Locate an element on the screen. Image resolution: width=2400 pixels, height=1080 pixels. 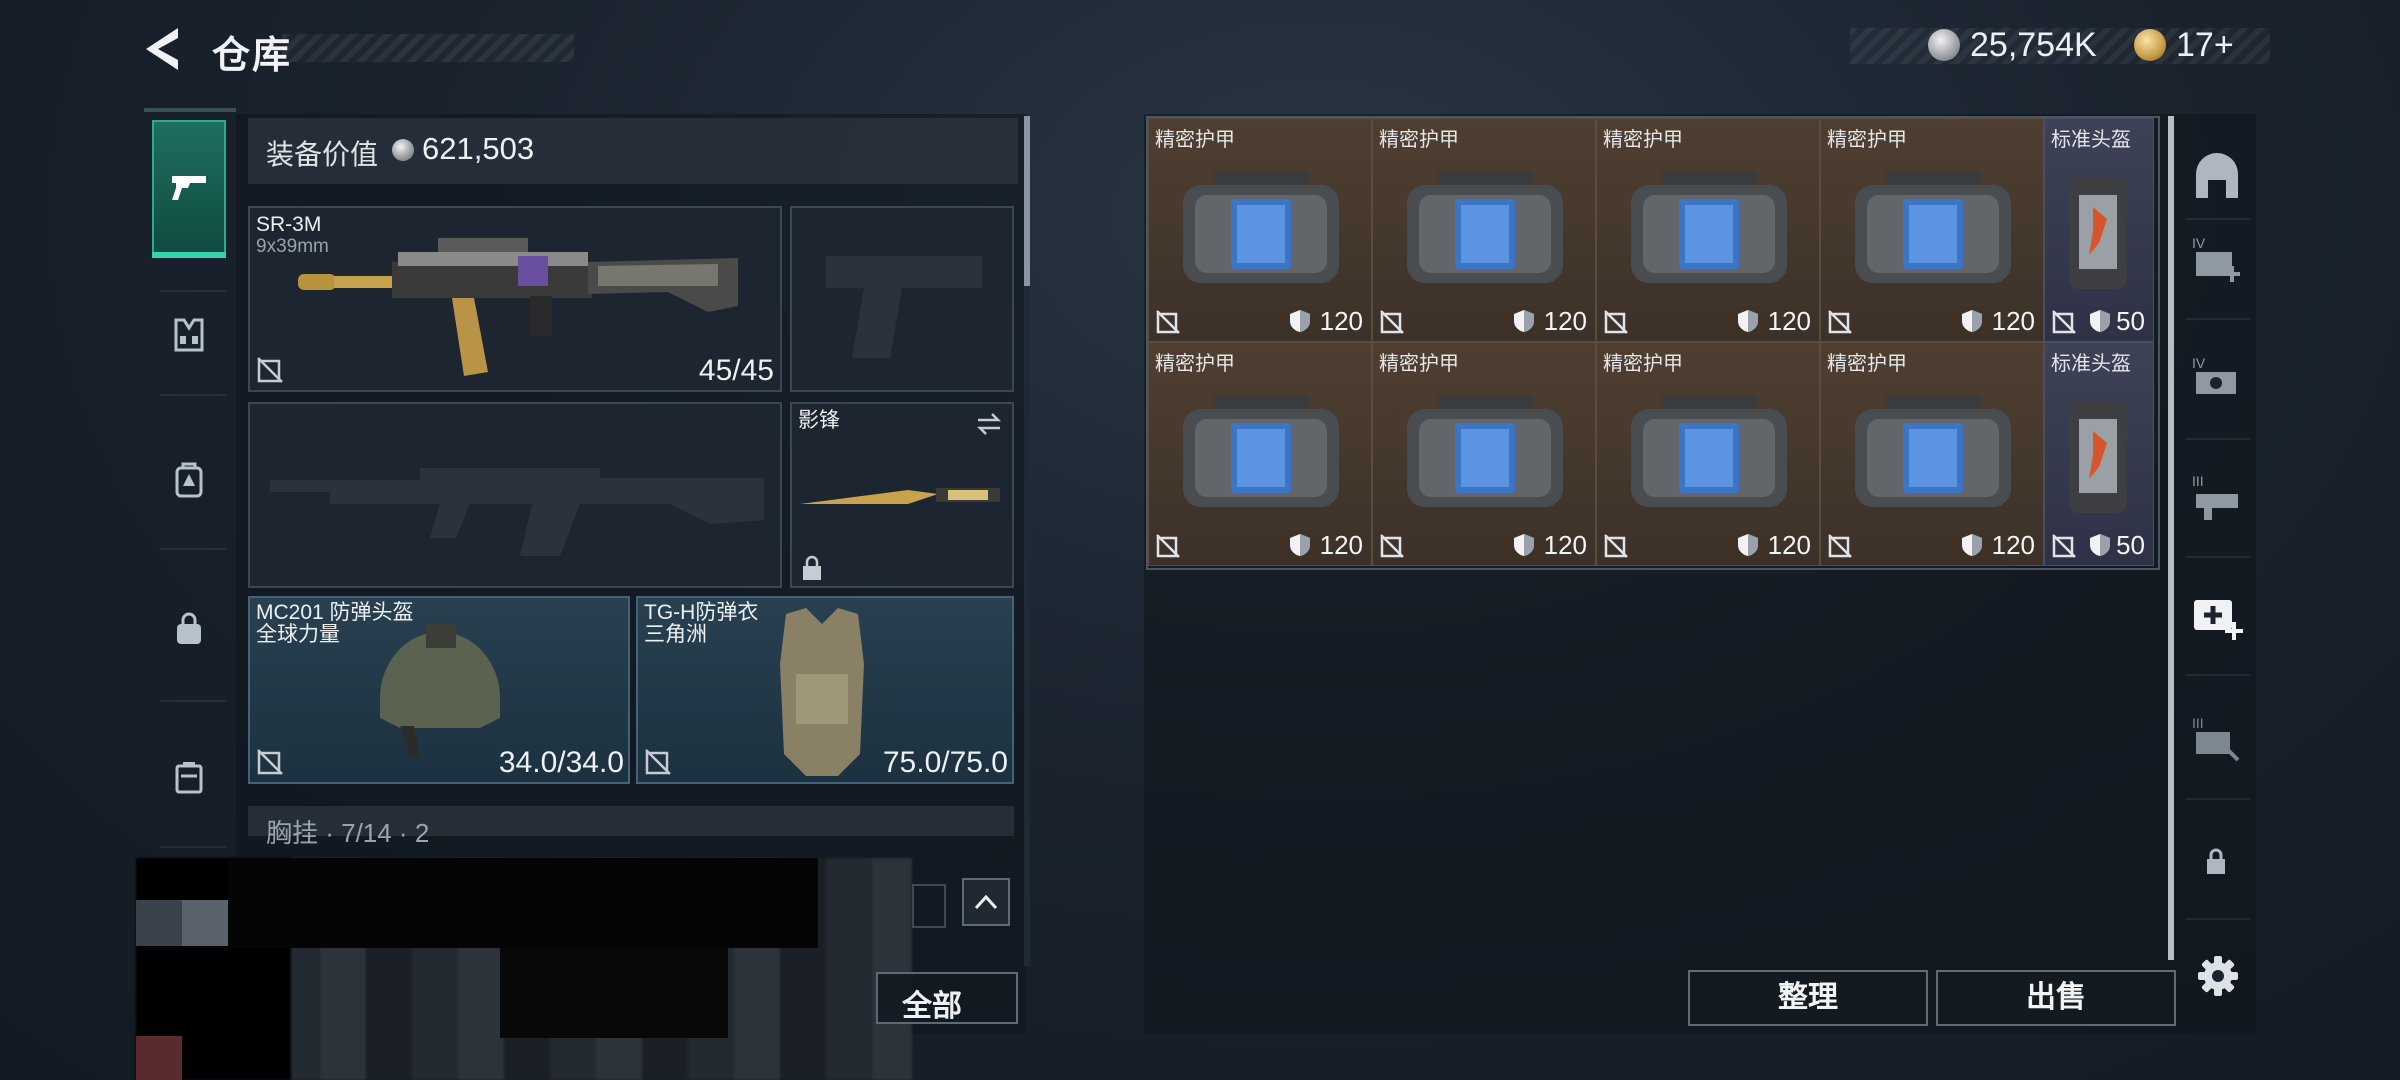
rail-top-line is located at coordinates (190, 110).